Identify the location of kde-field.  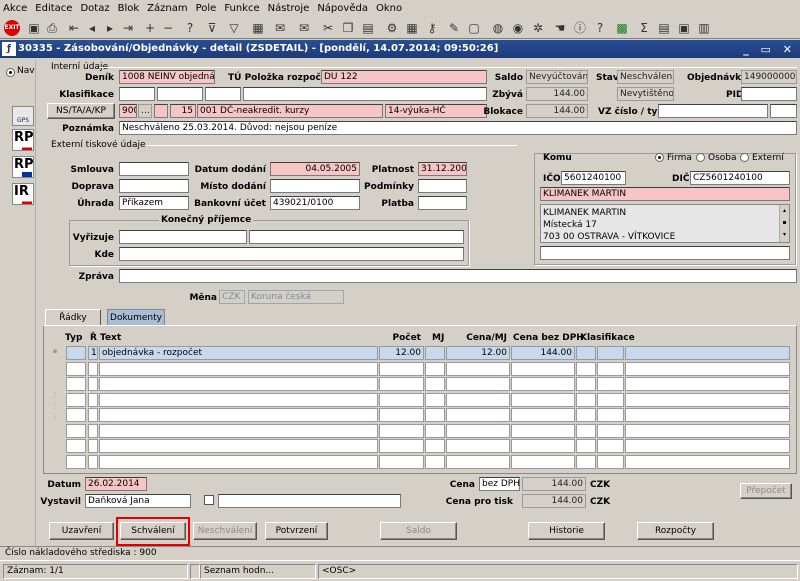
(291, 254).